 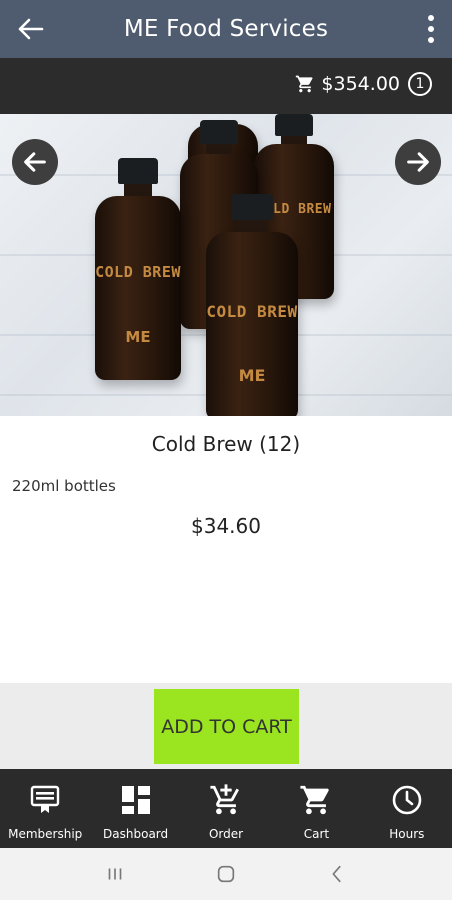 What do you see at coordinates (136, 834) in the screenshot?
I see `nav-label-dashboard: Dashboard` at bounding box center [136, 834].